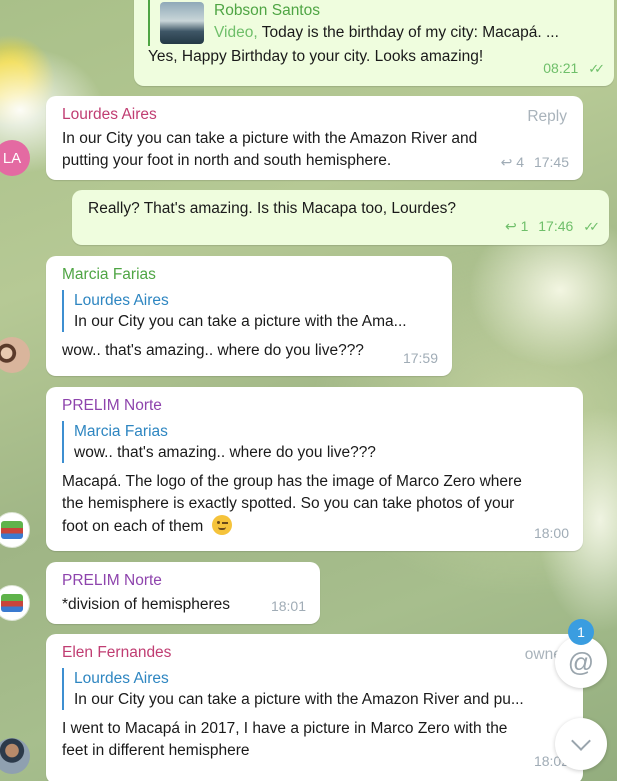 This screenshot has height=781, width=617. I want to click on avatar: LA, so click(15, 158).